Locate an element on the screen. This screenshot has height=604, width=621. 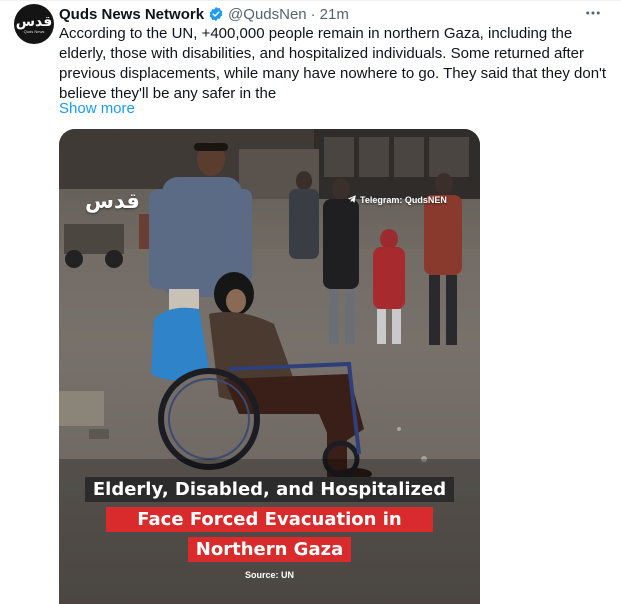
tweet-time: 21m is located at coordinates (334, 14).